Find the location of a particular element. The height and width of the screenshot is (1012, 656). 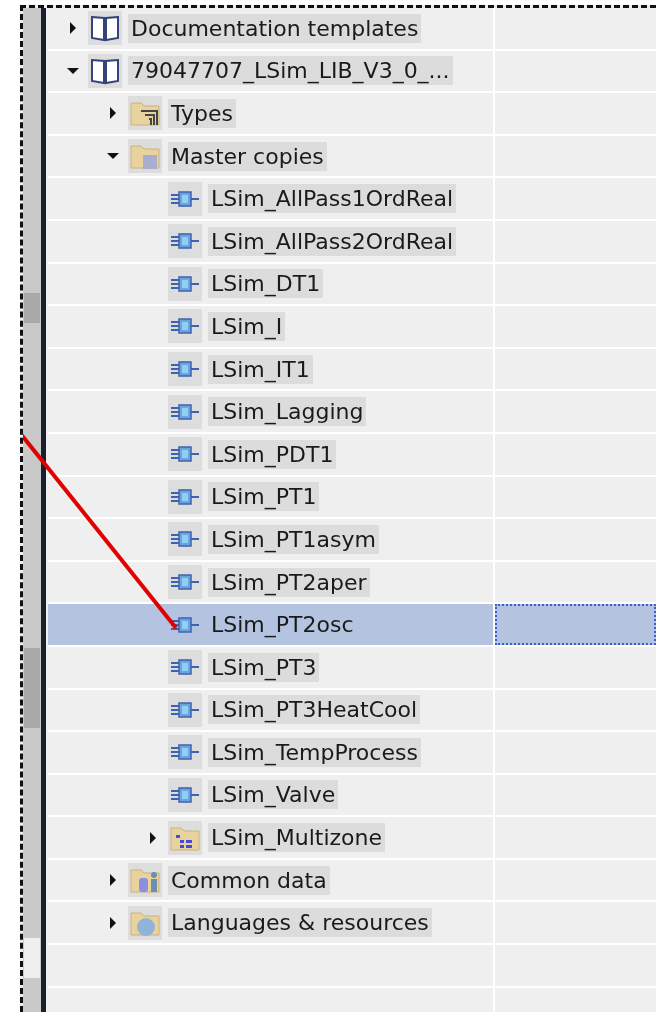

tree-item: LSim_IT1 is located at coordinates (271, 369).